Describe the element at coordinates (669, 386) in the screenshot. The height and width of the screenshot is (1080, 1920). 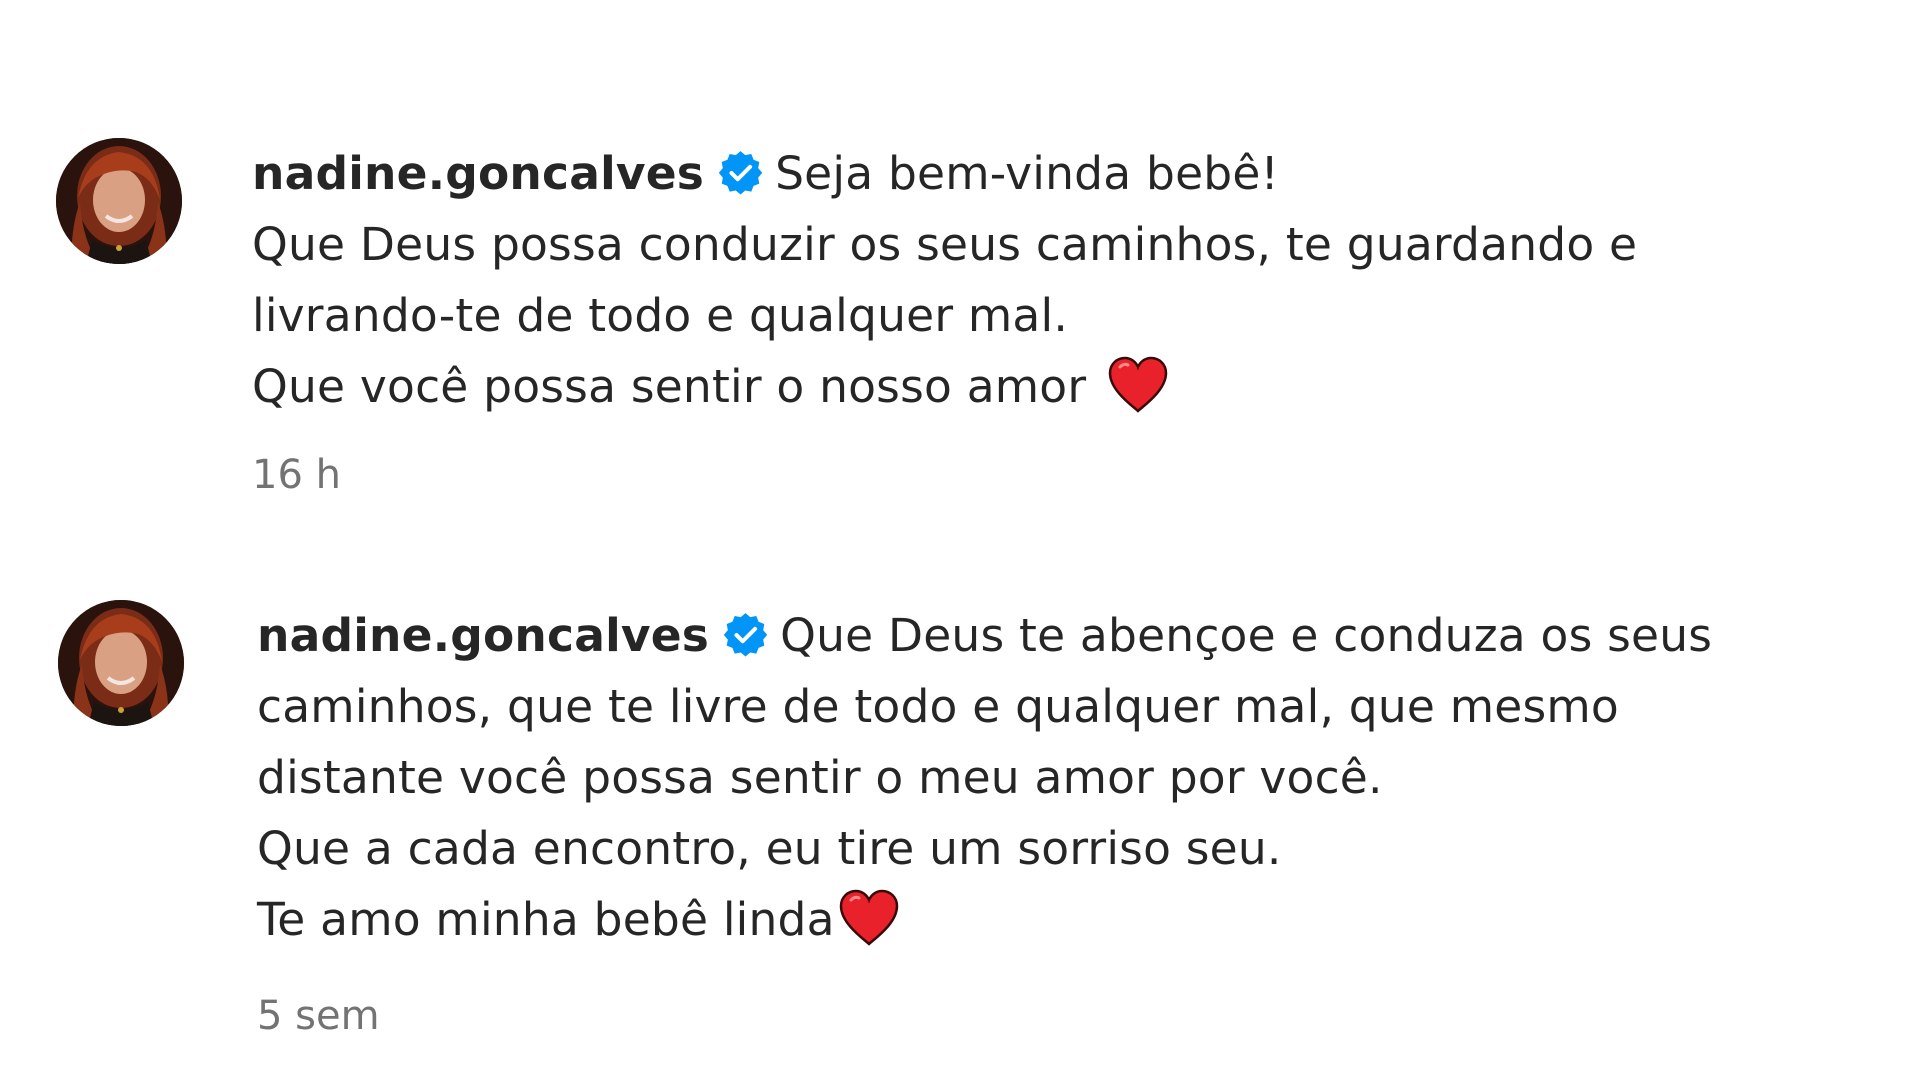
I see `comment-text-line: Que você possa sentir o nosso amor` at that location.